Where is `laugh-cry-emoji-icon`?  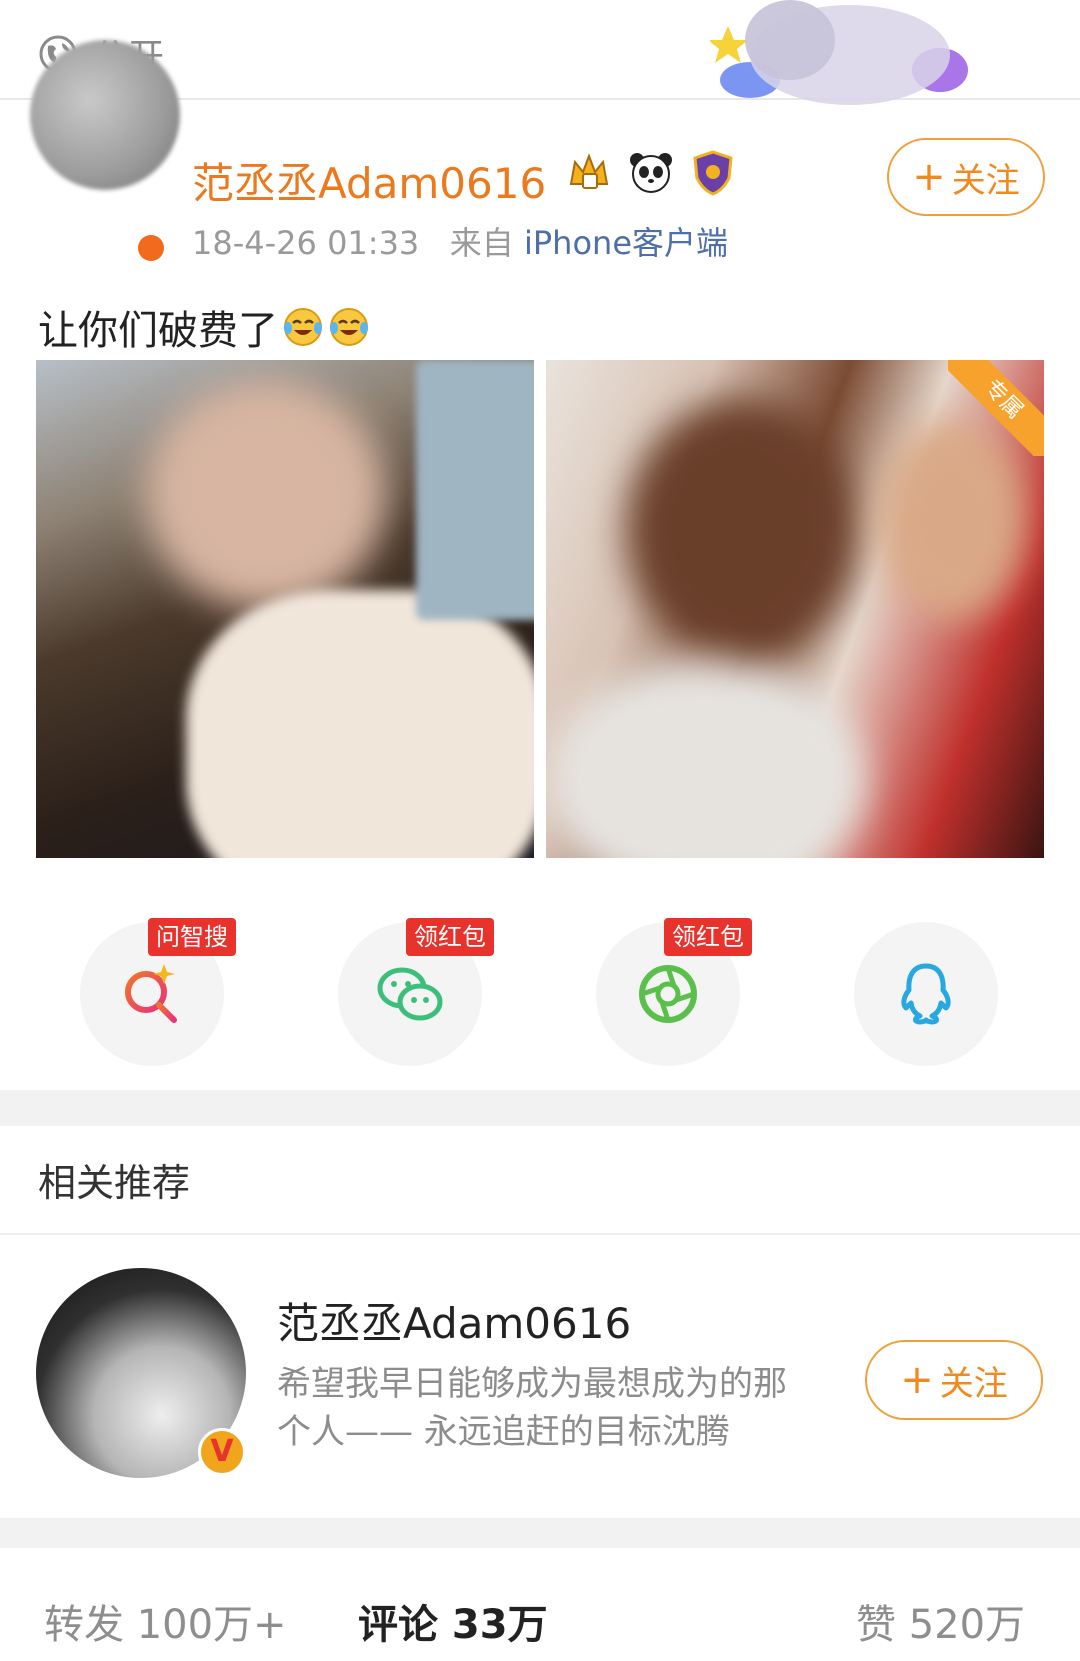 laugh-cry-emoji-icon is located at coordinates (303, 327).